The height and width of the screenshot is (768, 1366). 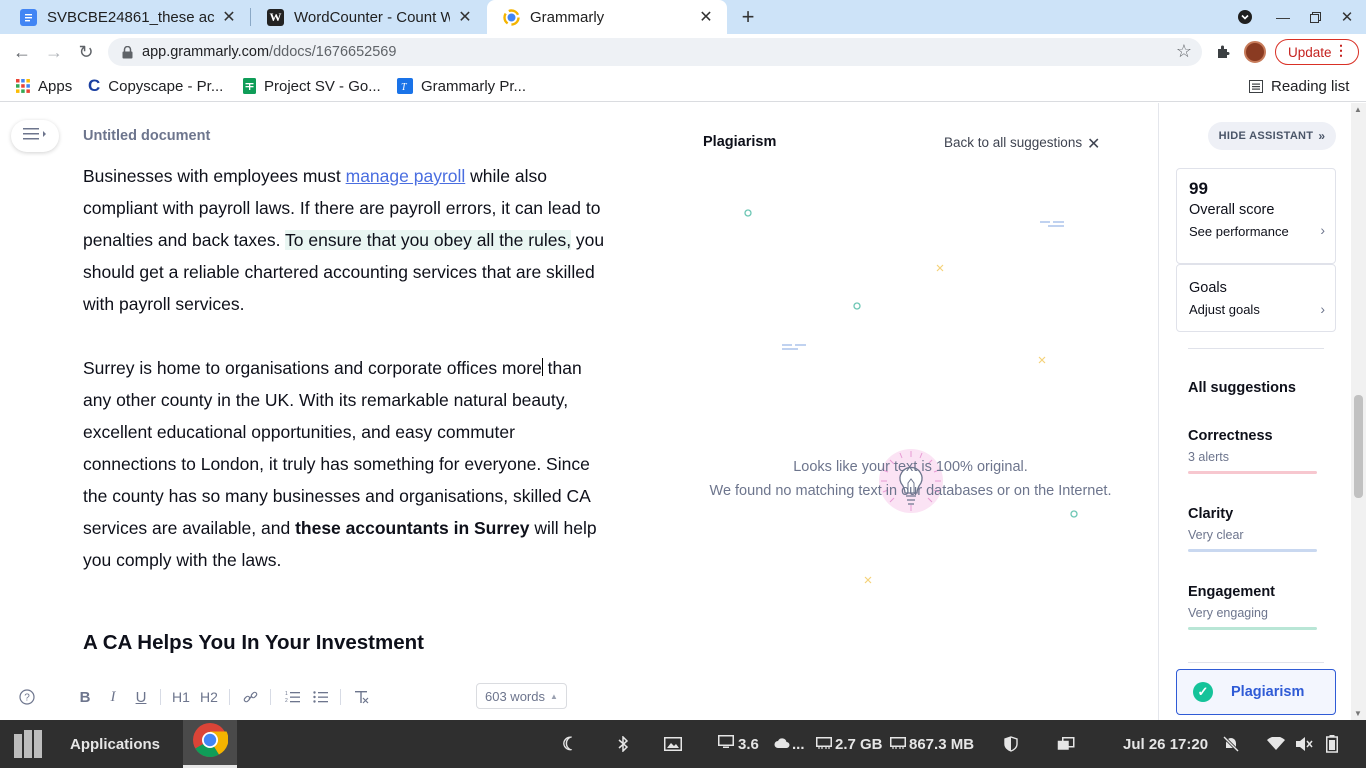 What do you see at coordinates (1198, 188) in the screenshot?
I see `score-value: 99` at bounding box center [1198, 188].